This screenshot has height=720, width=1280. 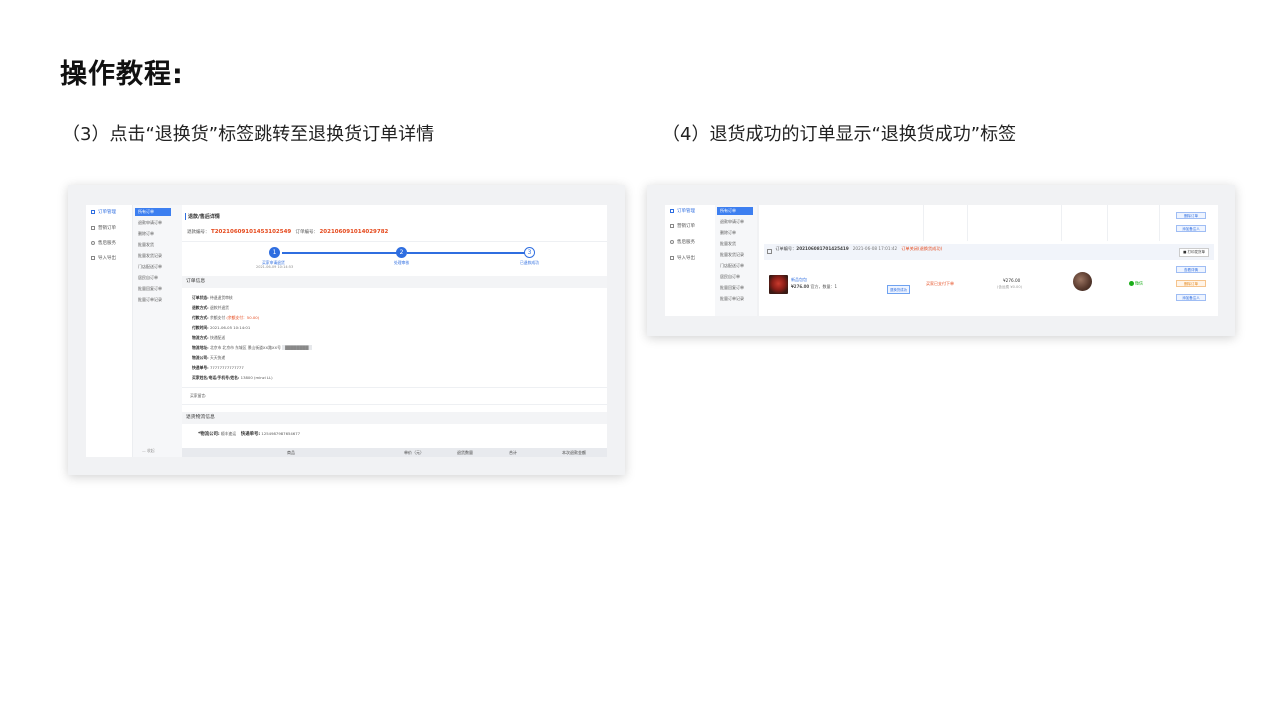 What do you see at coordinates (209, 357) in the screenshot?
I see `info-logistics-company: 物流公司: 天天快递` at bounding box center [209, 357].